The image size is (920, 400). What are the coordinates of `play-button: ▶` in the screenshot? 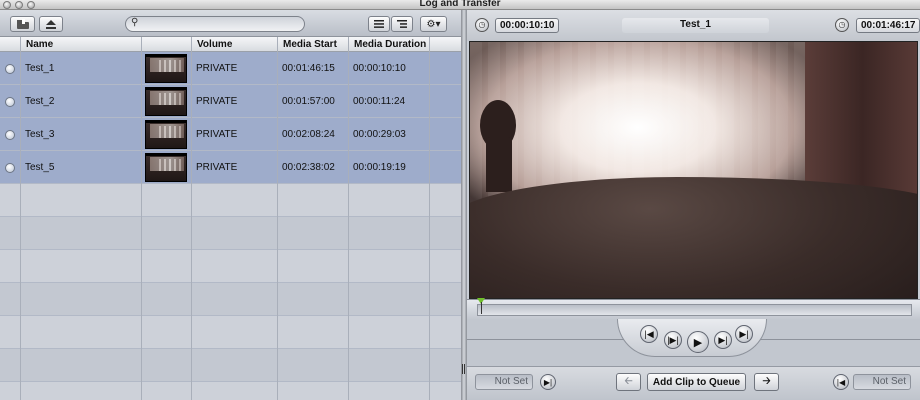 It's located at (698, 342).